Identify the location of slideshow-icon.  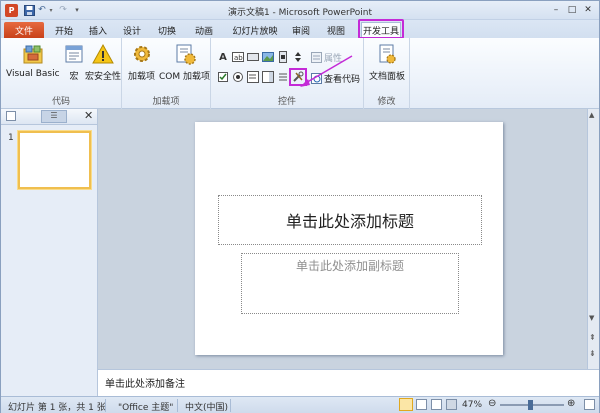
(451, 404).